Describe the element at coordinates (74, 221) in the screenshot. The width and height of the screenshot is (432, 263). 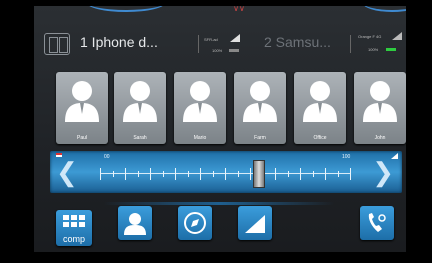
I see `keypad-icon` at that location.